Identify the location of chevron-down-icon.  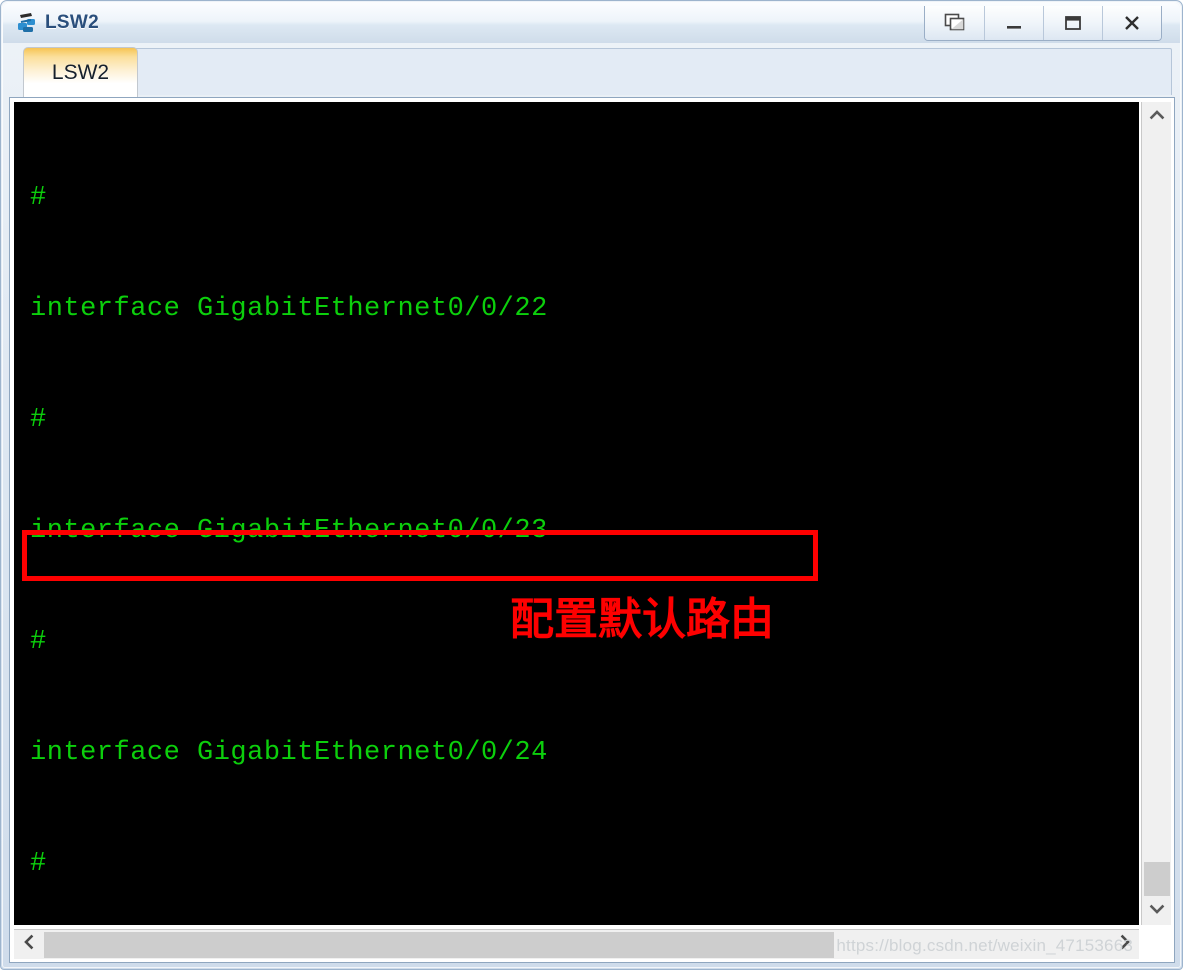
(1157, 911).